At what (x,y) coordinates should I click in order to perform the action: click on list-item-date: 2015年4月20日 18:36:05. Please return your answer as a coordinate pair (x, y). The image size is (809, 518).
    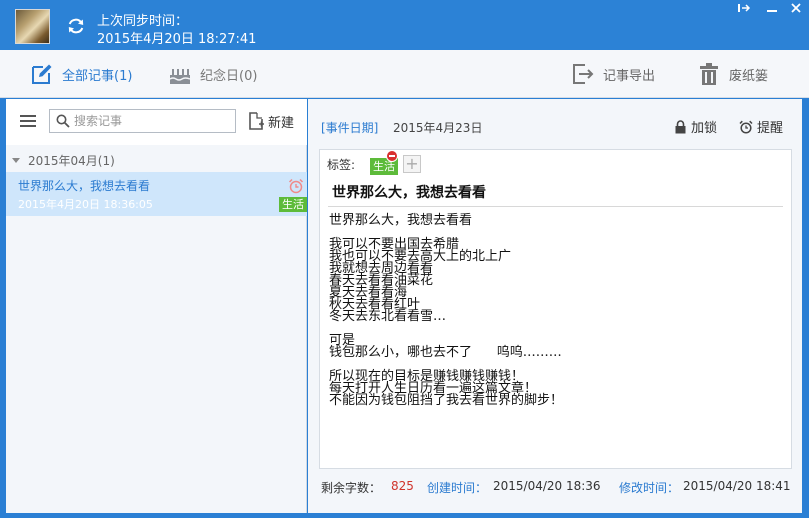
    Looking at the image, I should click on (85, 204).